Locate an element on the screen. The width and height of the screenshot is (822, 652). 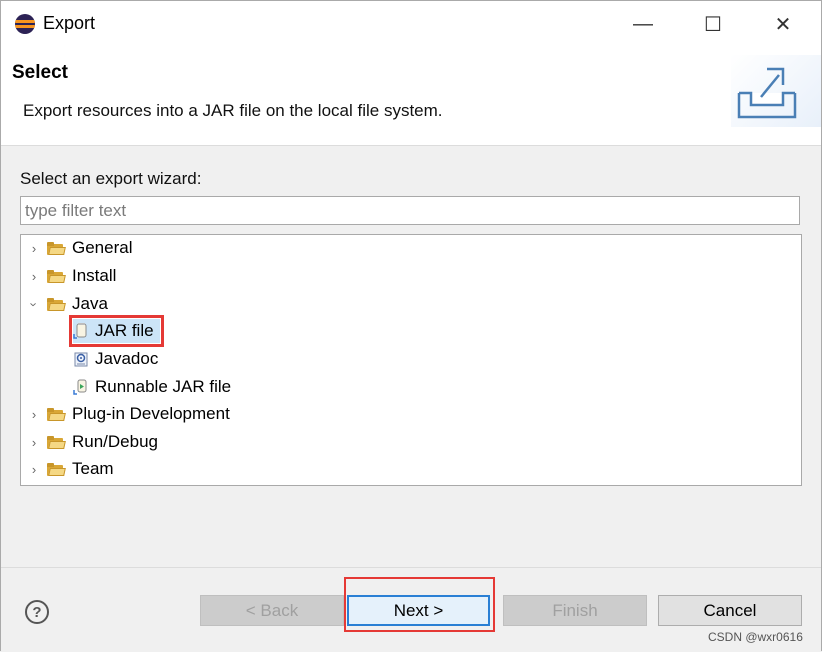
tree-item-general: › General is located at coordinates (80, 248).